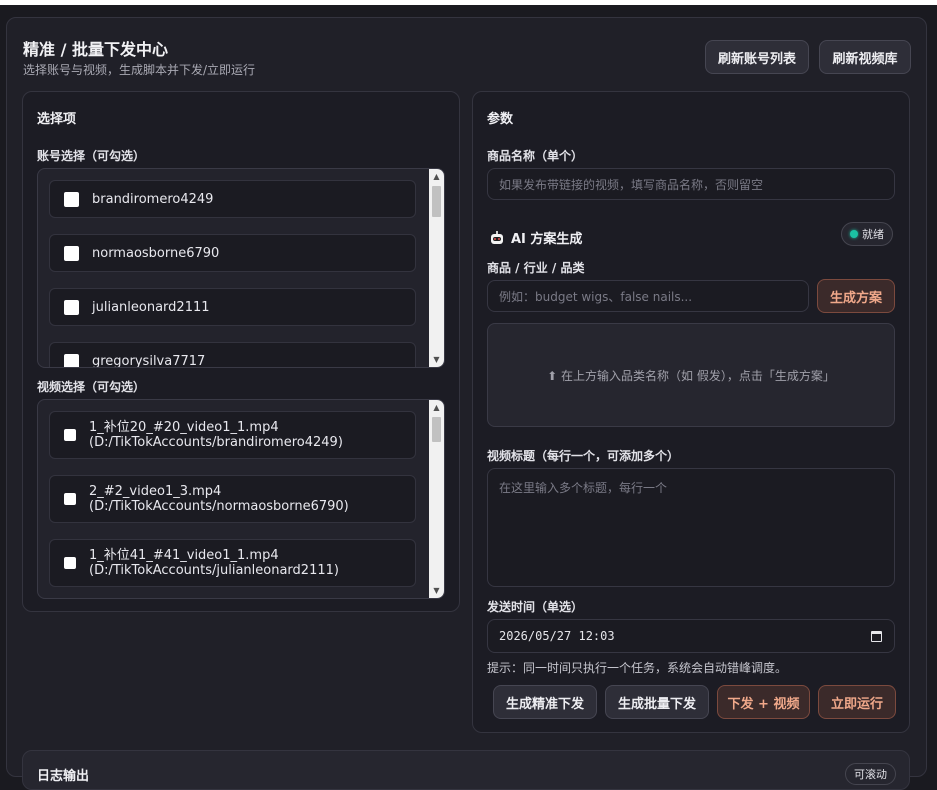  I want to click on dispatch-video-button: 下发 + 视频, so click(763, 702).